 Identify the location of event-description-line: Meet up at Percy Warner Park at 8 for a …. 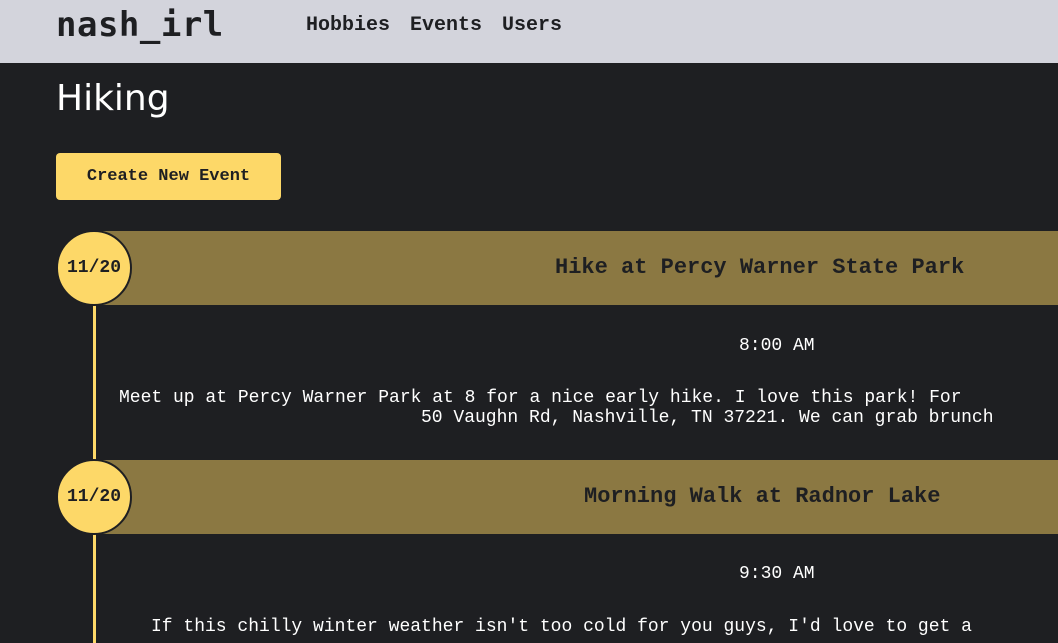
(540, 398).